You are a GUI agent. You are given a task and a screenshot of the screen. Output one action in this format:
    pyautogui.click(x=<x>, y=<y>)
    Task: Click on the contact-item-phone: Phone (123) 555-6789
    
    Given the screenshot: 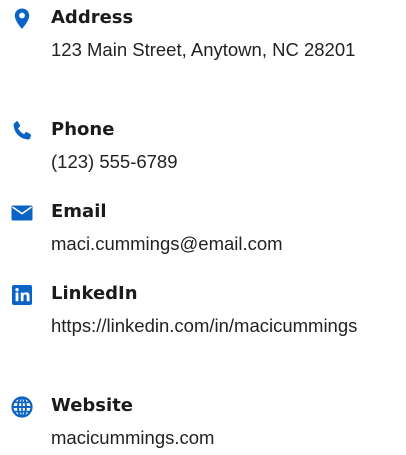 What is the action you would take?
    pyautogui.click(x=203, y=149)
    